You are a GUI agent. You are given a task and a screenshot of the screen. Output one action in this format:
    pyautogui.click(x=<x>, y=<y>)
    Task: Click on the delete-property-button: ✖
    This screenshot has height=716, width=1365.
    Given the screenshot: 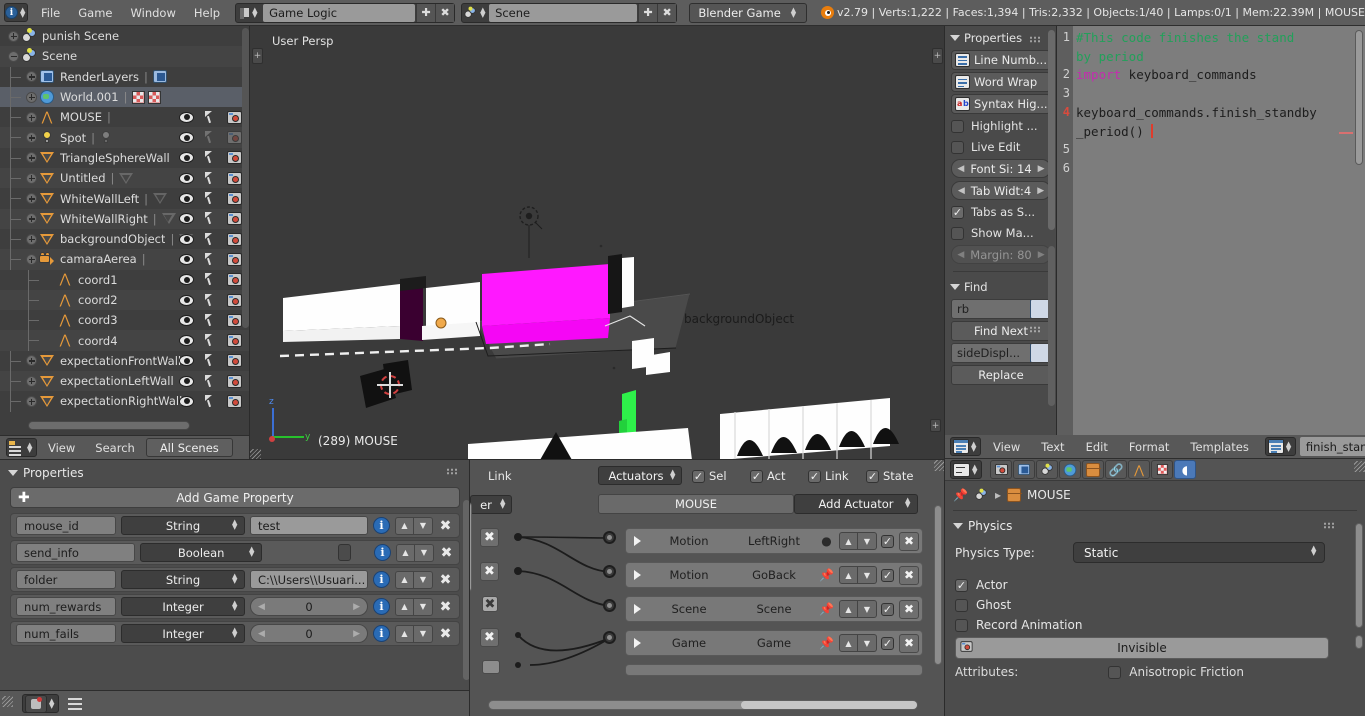 What is the action you would take?
    pyautogui.click(x=445, y=526)
    